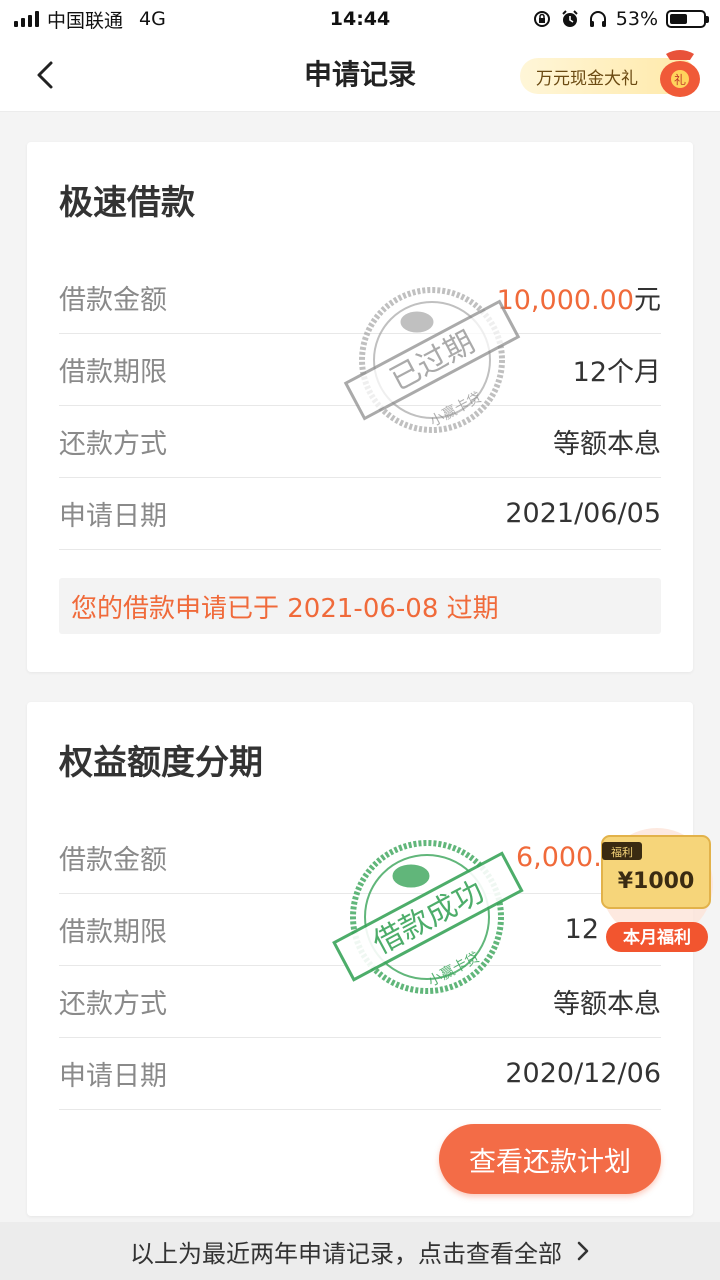  Describe the element at coordinates (360, 1074) in the screenshot. I see `row-apply-date: 申请日期 2020/12/06` at that location.